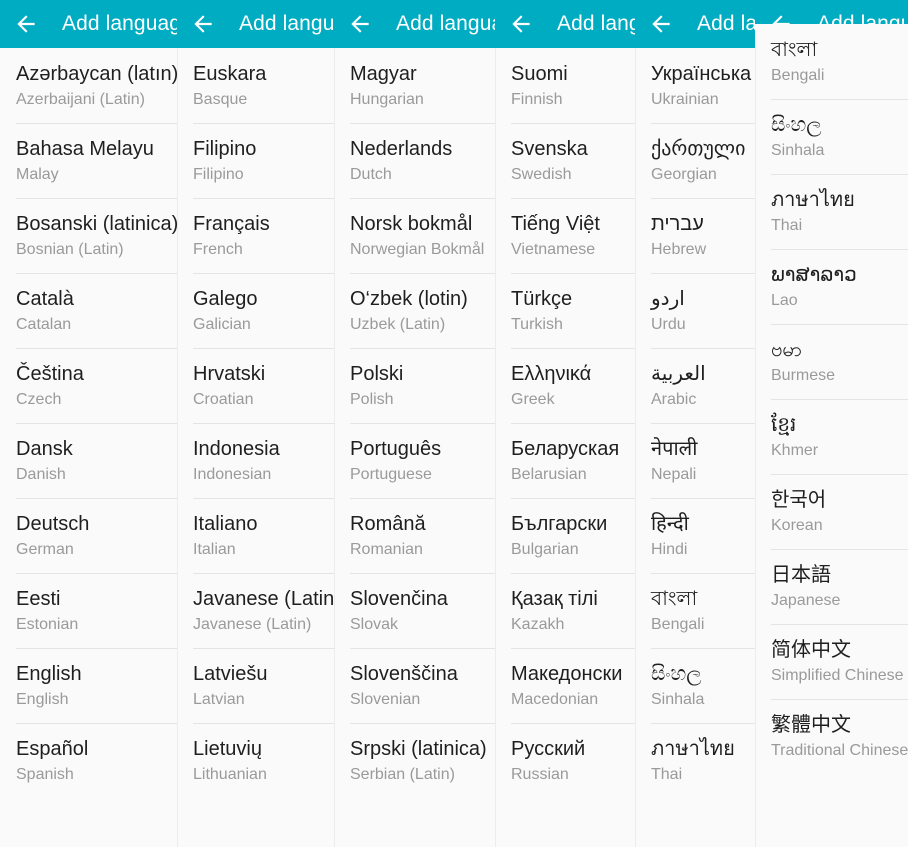  What do you see at coordinates (695, 160) in the screenshot?
I see `language-list-item: ქართული Georgian` at bounding box center [695, 160].